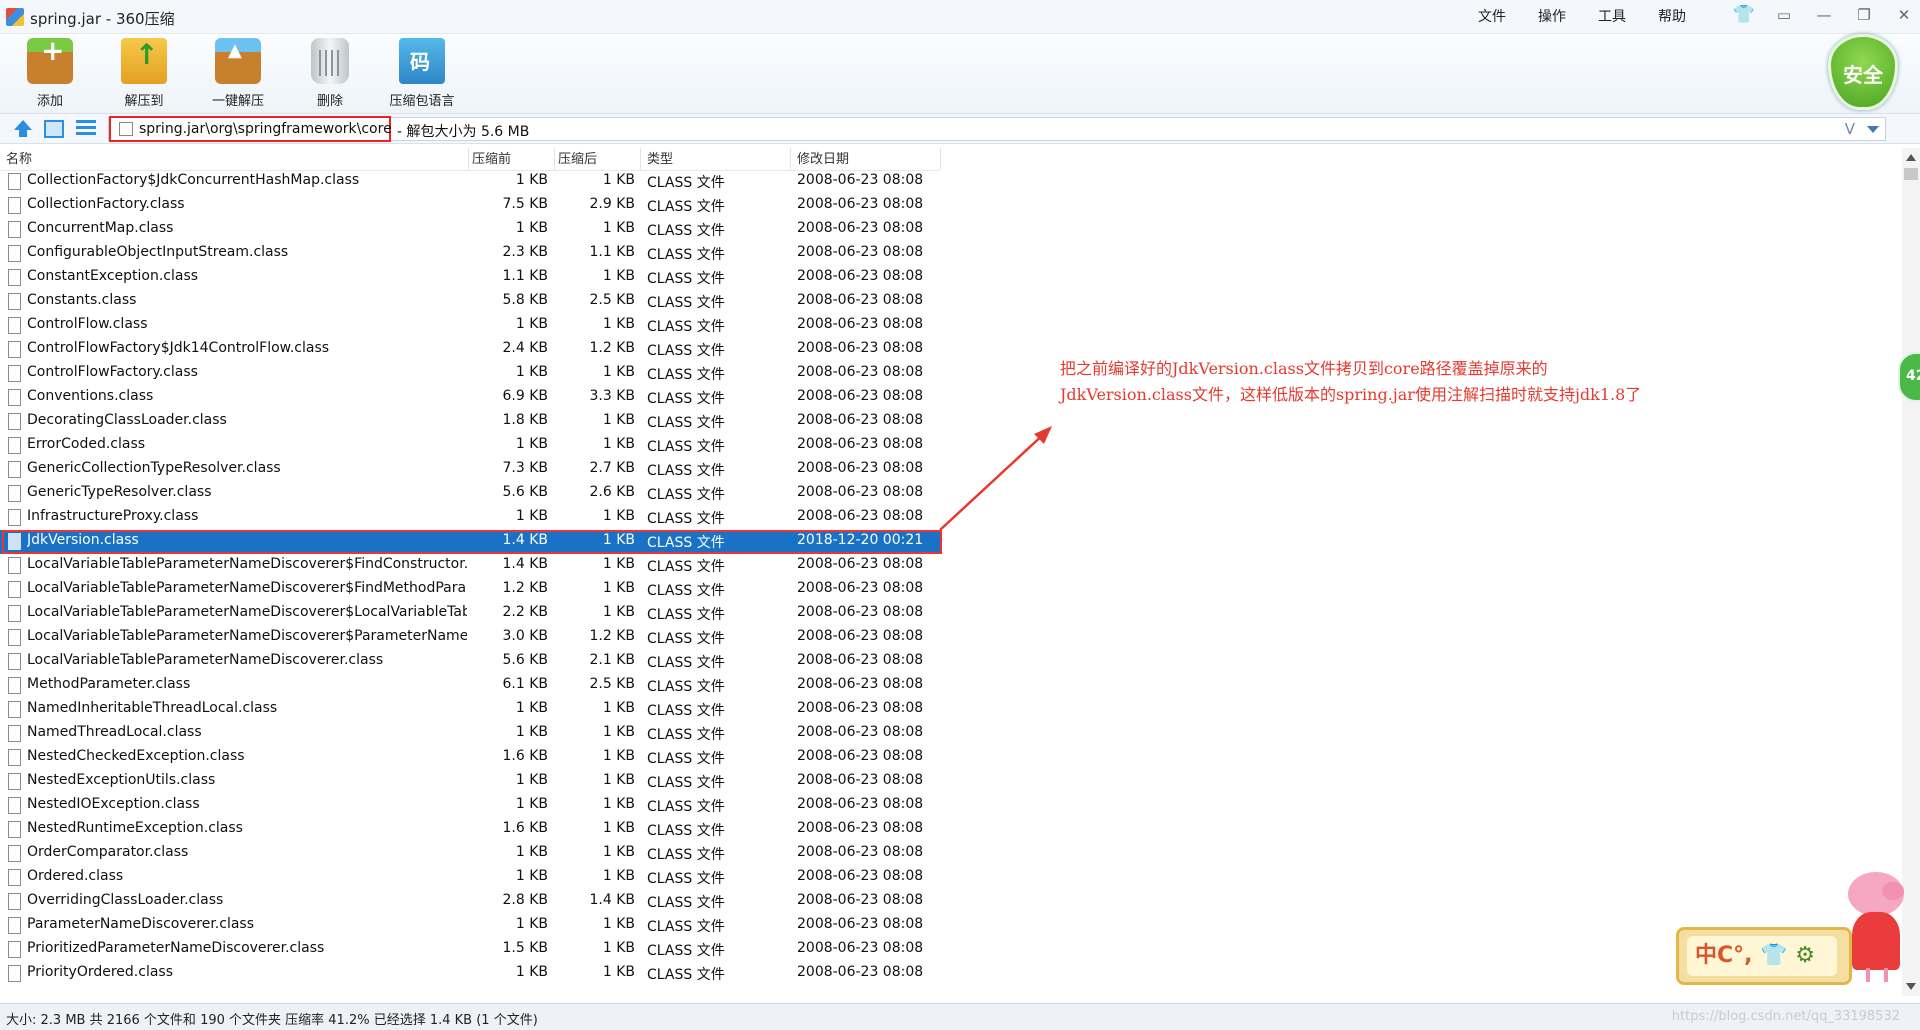 Image resolution: width=1920 pixels, height=1030 pixels. Describe the element at coordinates (19, 159) in the screenshot. I see `column-name: 名称` at that location.